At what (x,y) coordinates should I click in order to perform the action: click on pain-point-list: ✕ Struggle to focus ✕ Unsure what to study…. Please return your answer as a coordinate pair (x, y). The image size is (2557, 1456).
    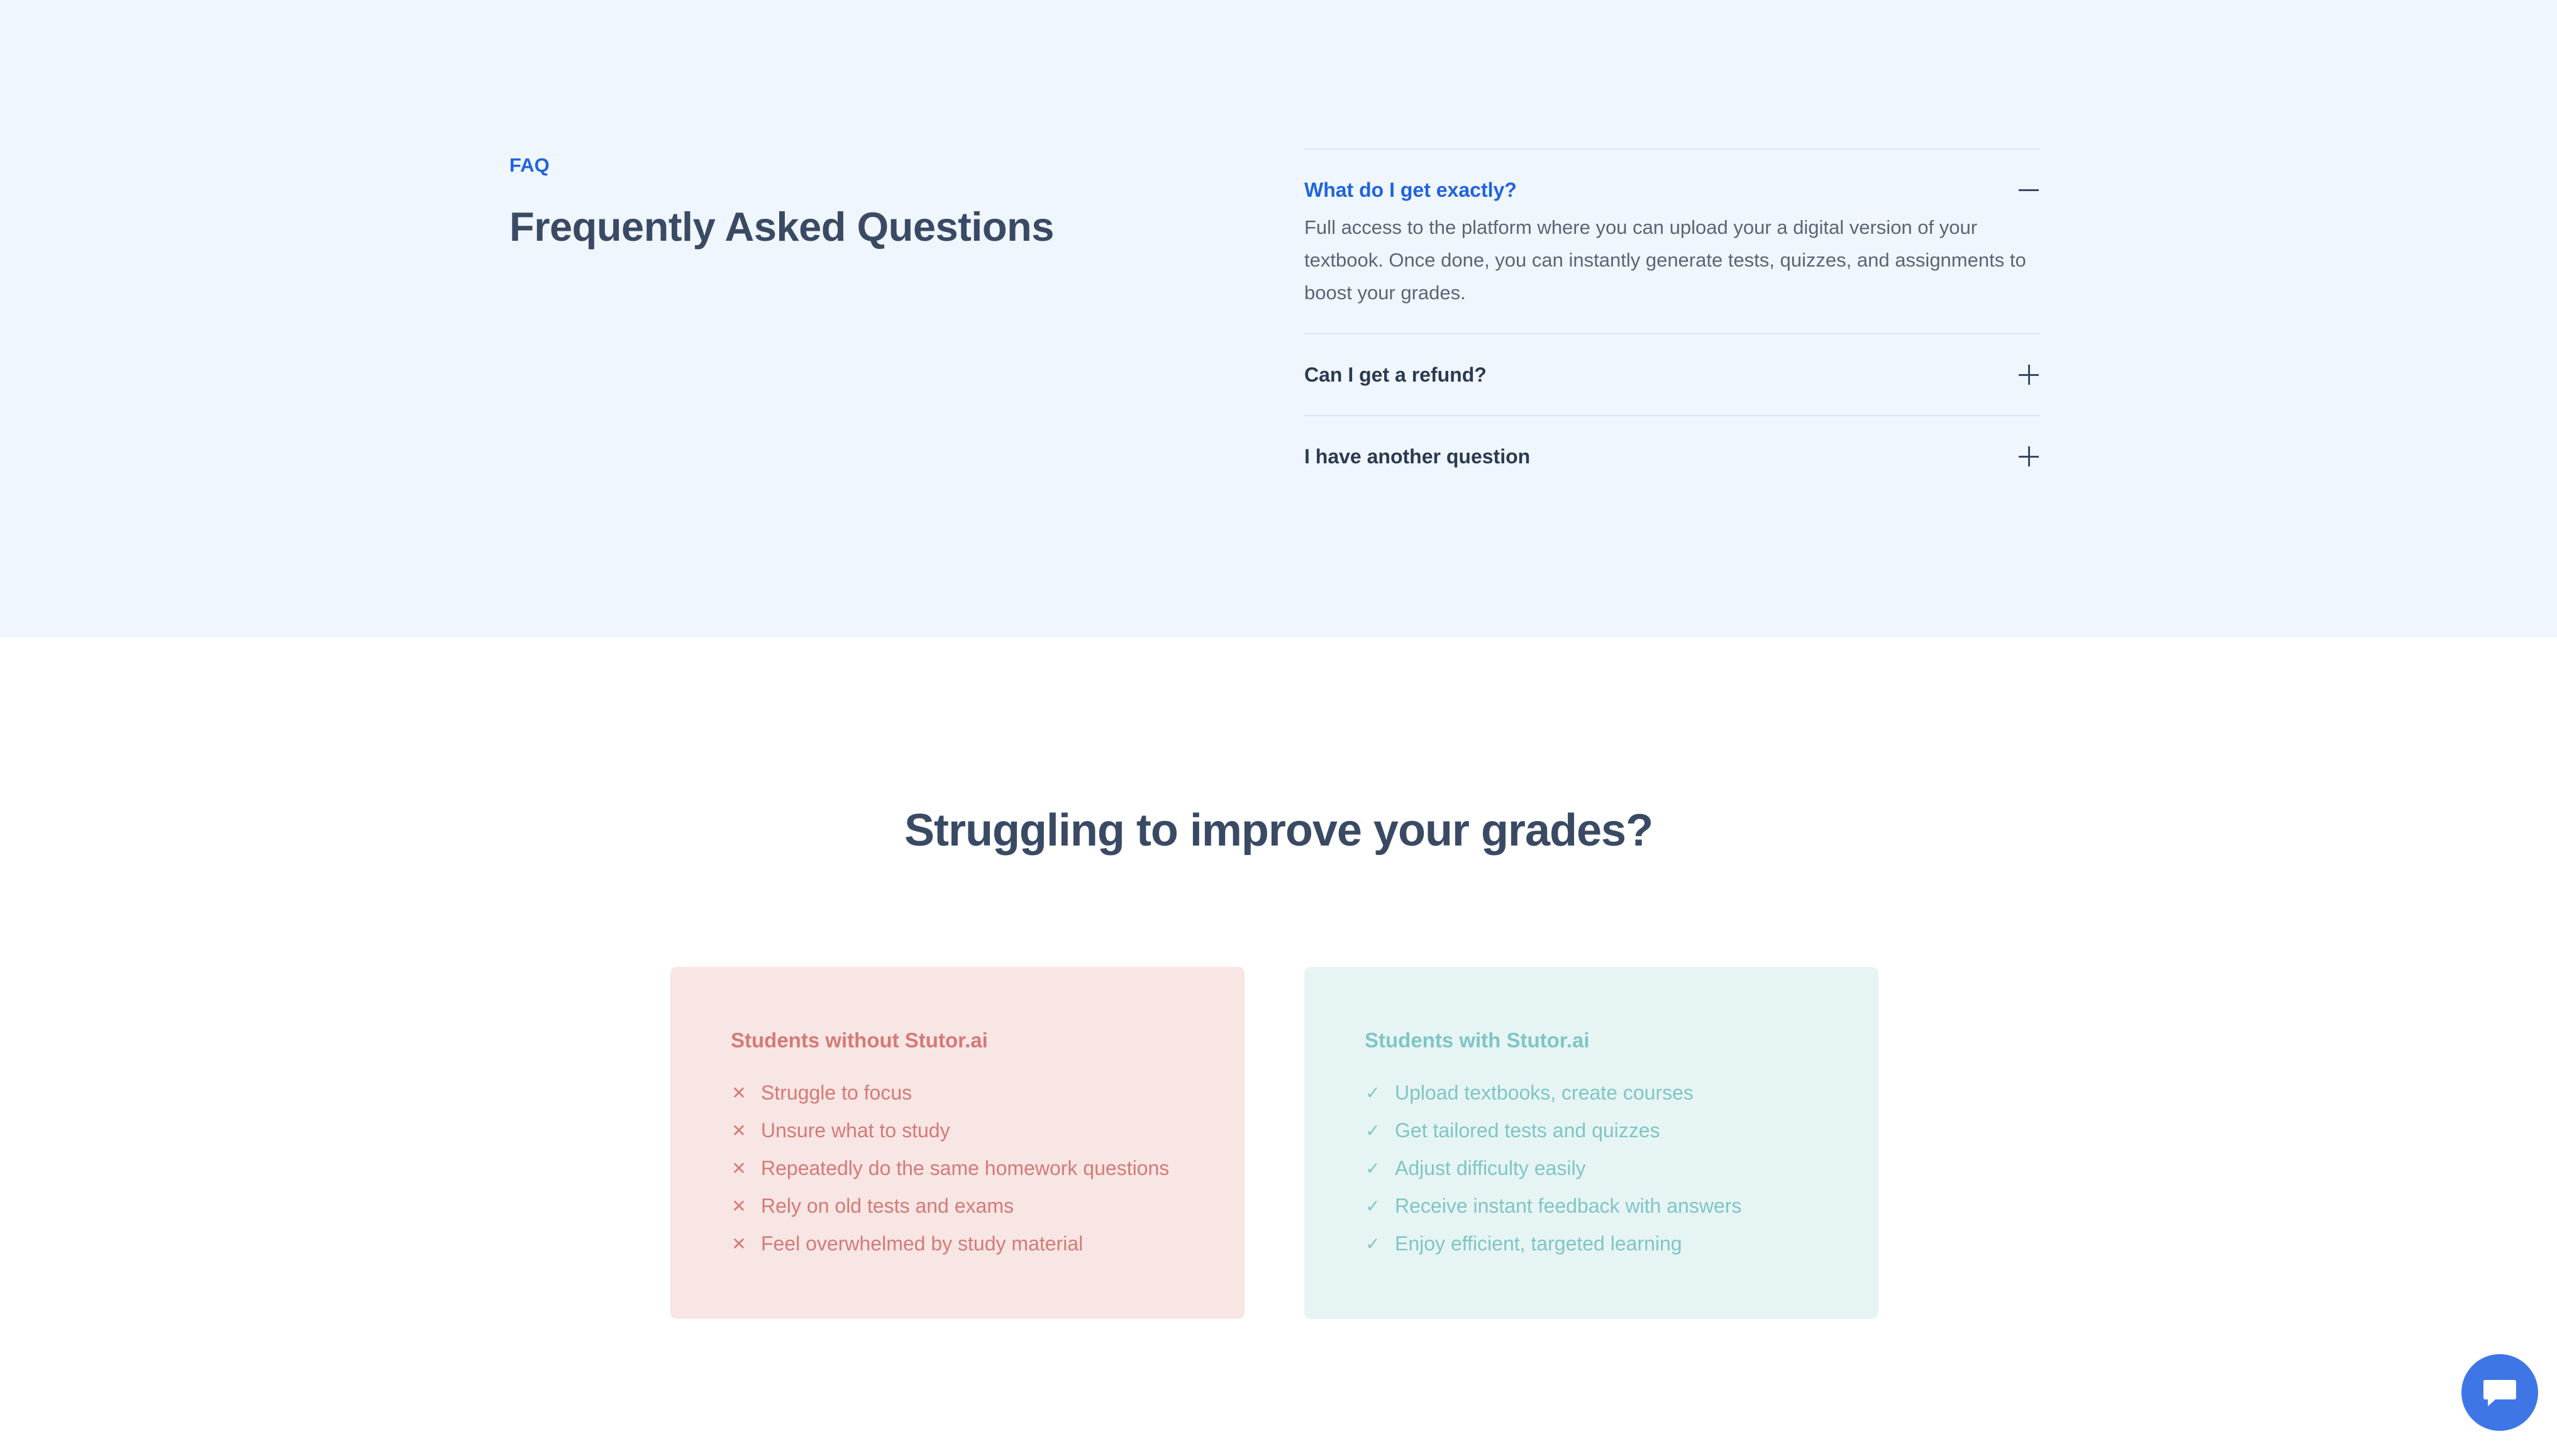
    Looking at the image, I should click on (957, 1168).